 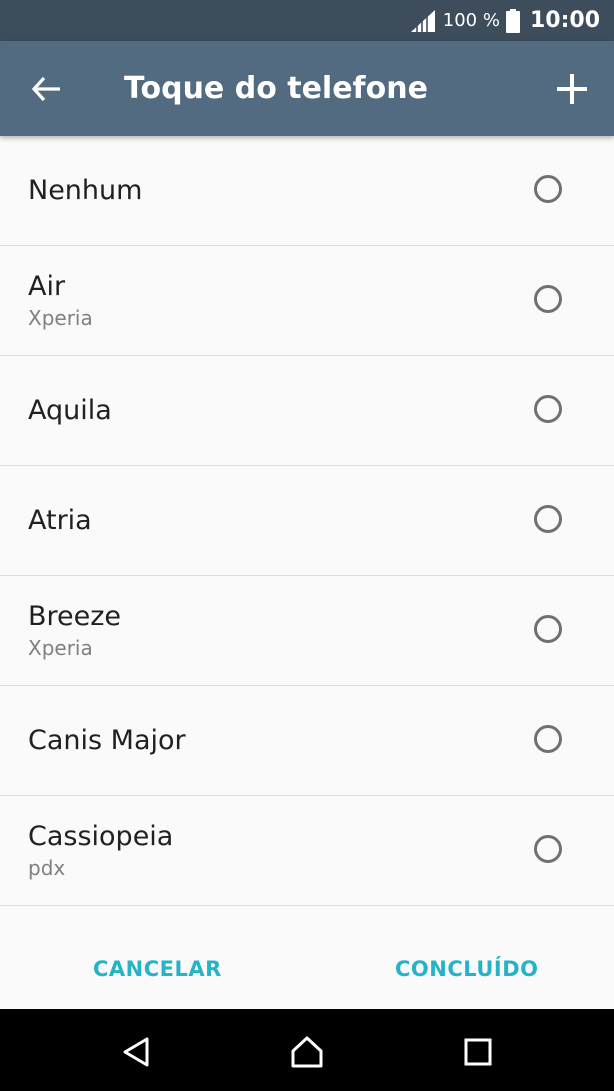 I want to click on battery-icon, so click(x=512, y=20).